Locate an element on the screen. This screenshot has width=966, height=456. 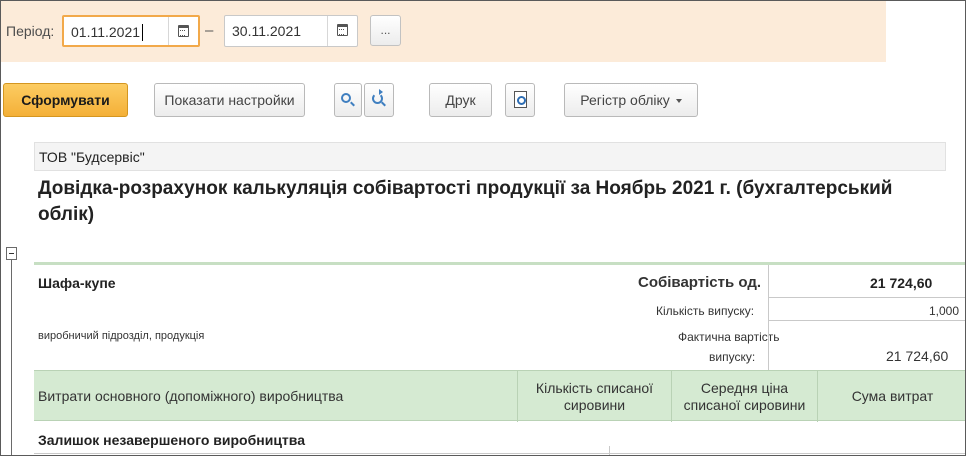
unit-cost-label: Собівартість од. is located at coordinates (700, 282).